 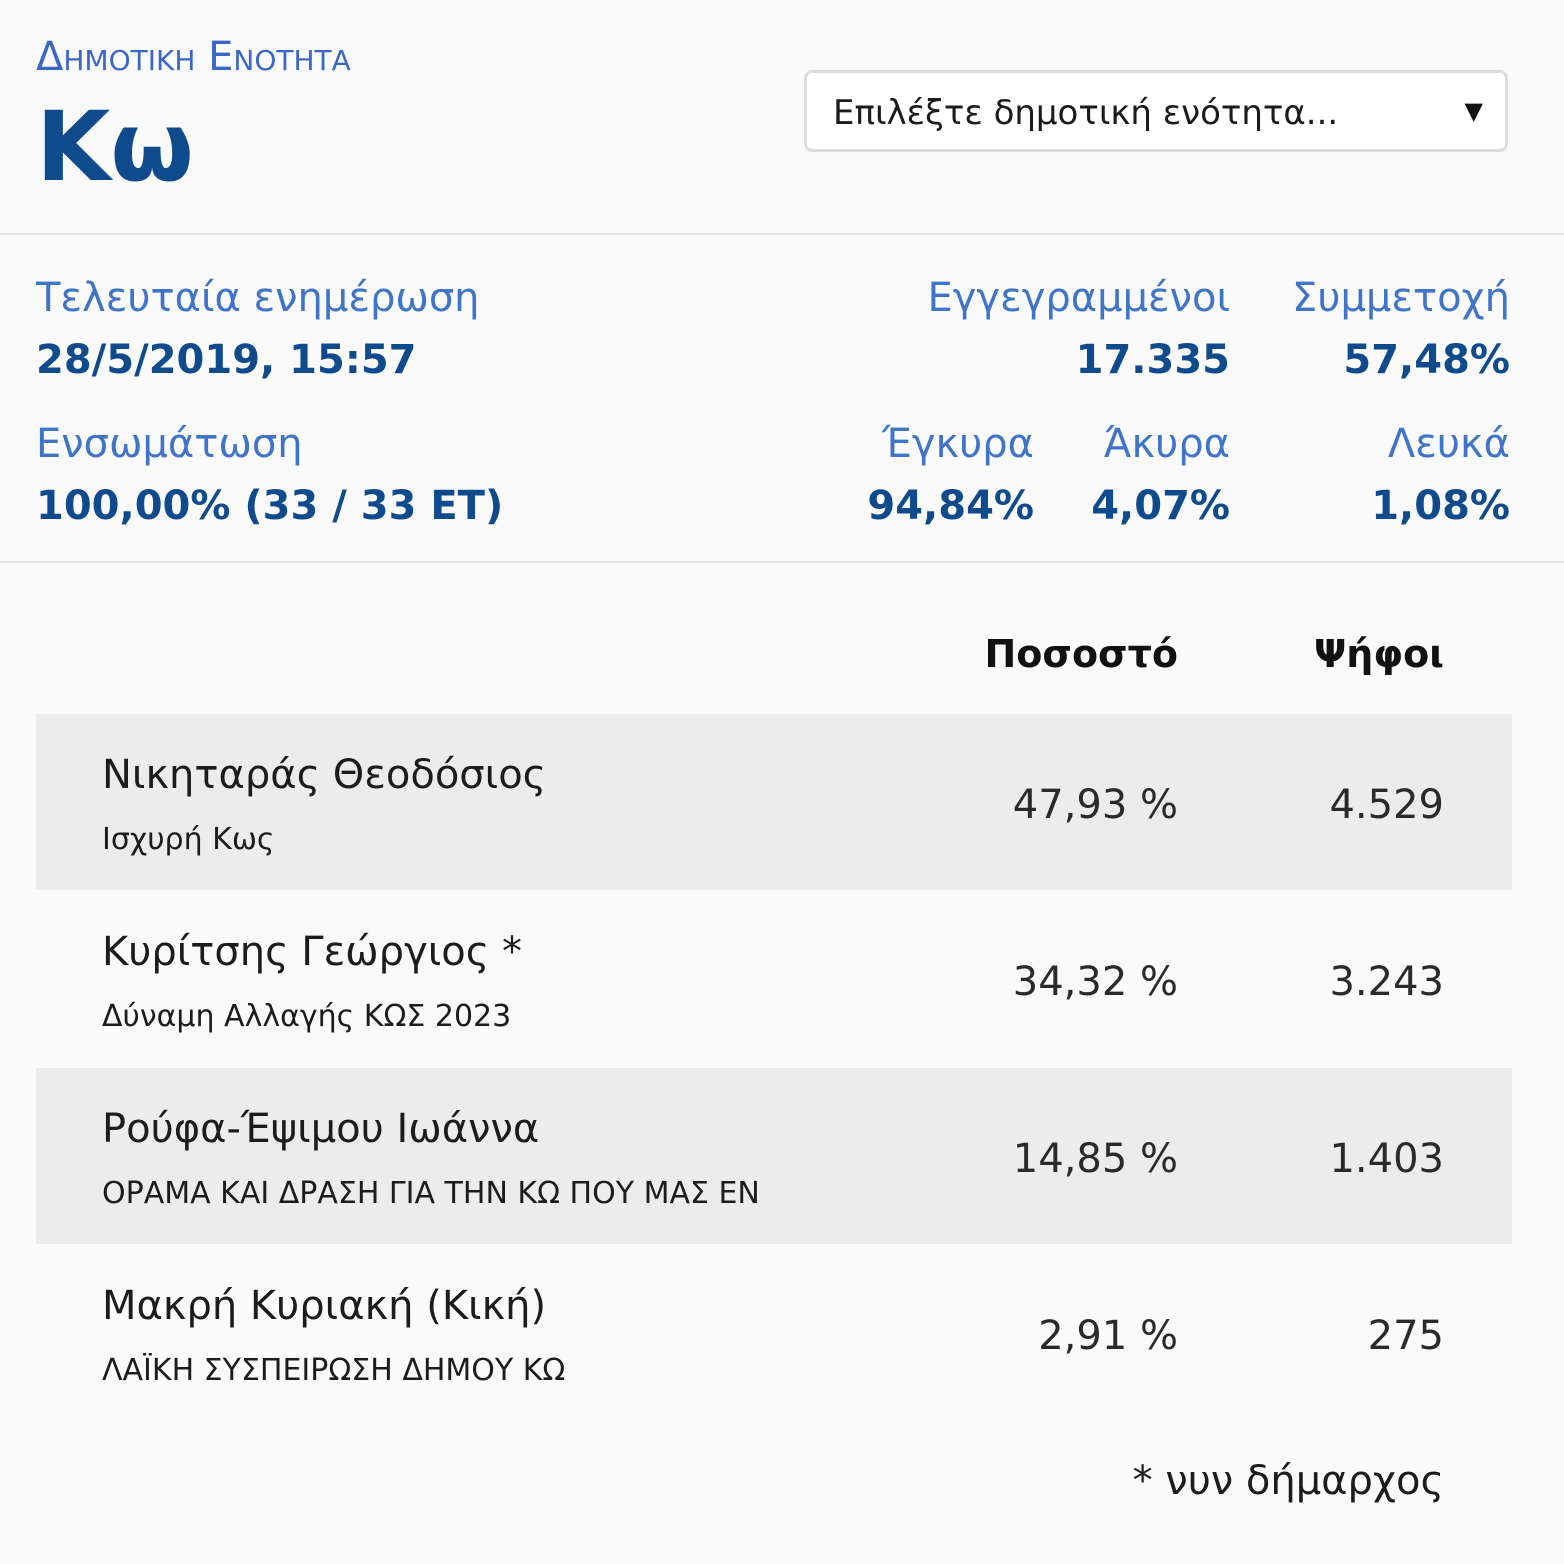 What do you see at coordinates (1386, 1159) in the screenshot?
I see `candidate-votes: 1.403` at bounding box center [1386, 1159].